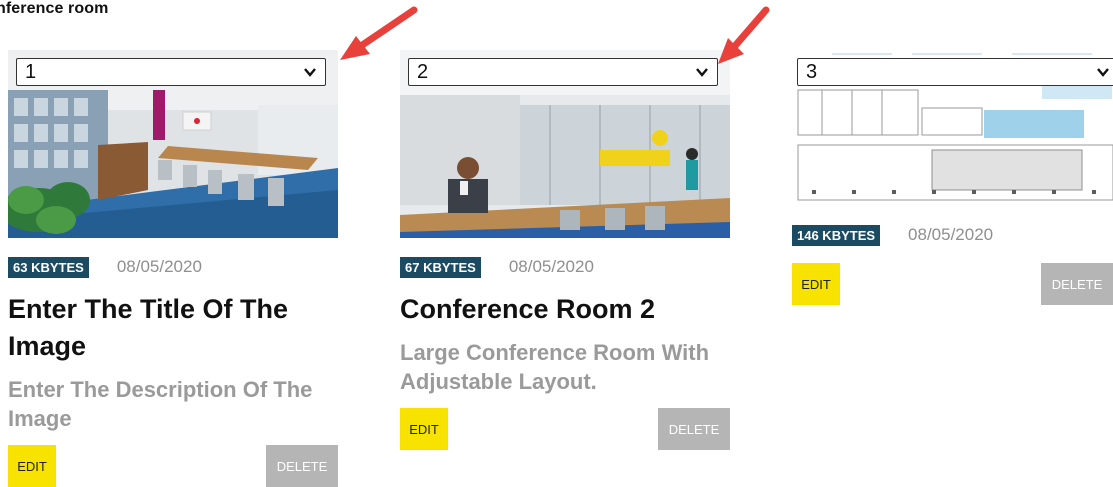 The image size is (1113, 487). I want to click on image-meta: 146 KBYTES 08/05/2020, so click(952, 235).